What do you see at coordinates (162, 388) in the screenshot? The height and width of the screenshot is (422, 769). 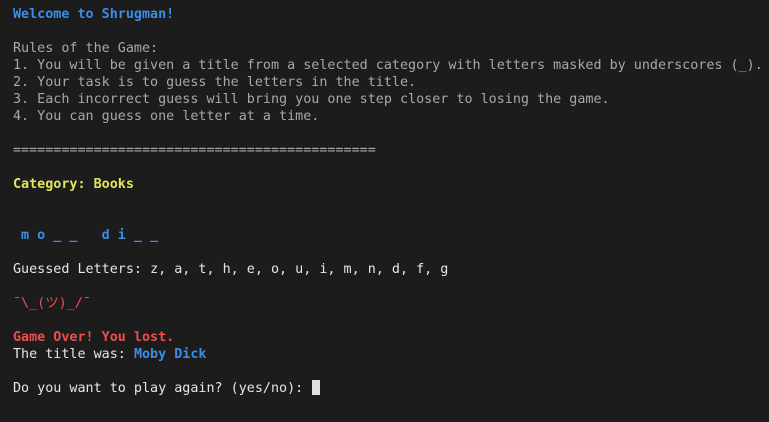 I see `play-again-prompt: Do you want to play again? (yes/no):` at bounding box center [162, 388].